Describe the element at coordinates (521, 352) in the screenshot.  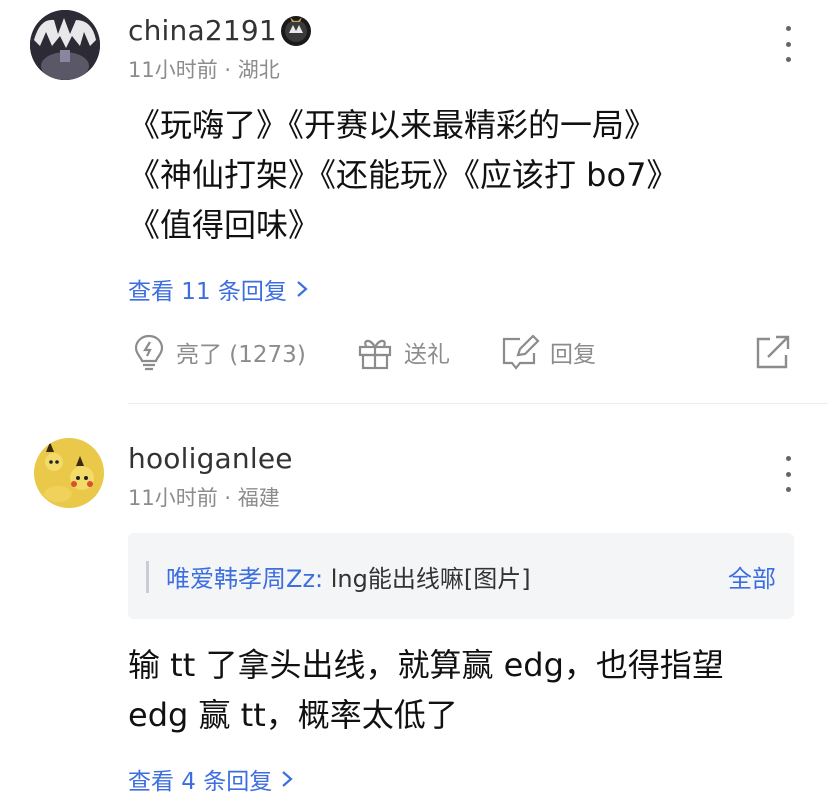
I see `edit-icon` at that location.